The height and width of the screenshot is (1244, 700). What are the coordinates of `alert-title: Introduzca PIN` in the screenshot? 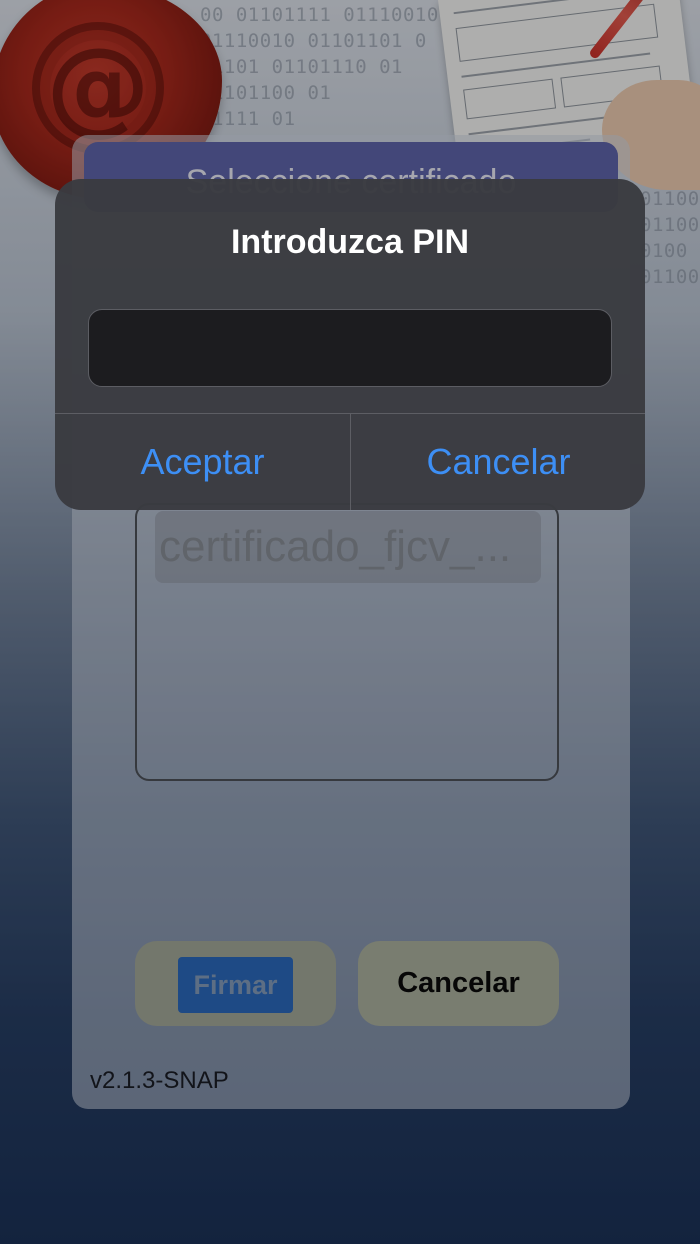 It's located at (350, 242).